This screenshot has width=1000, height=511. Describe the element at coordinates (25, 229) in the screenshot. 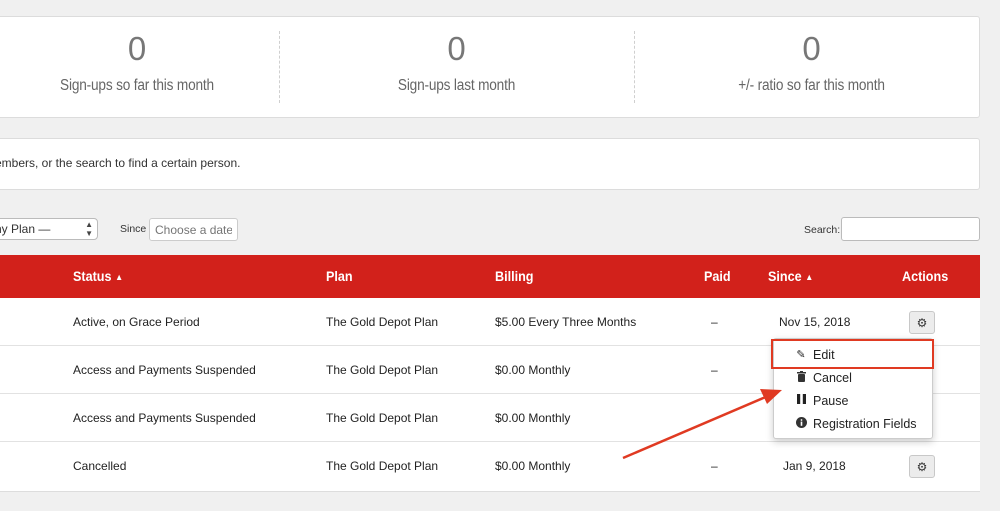

I see `plan-filter-value: ny Plan —` at that location.